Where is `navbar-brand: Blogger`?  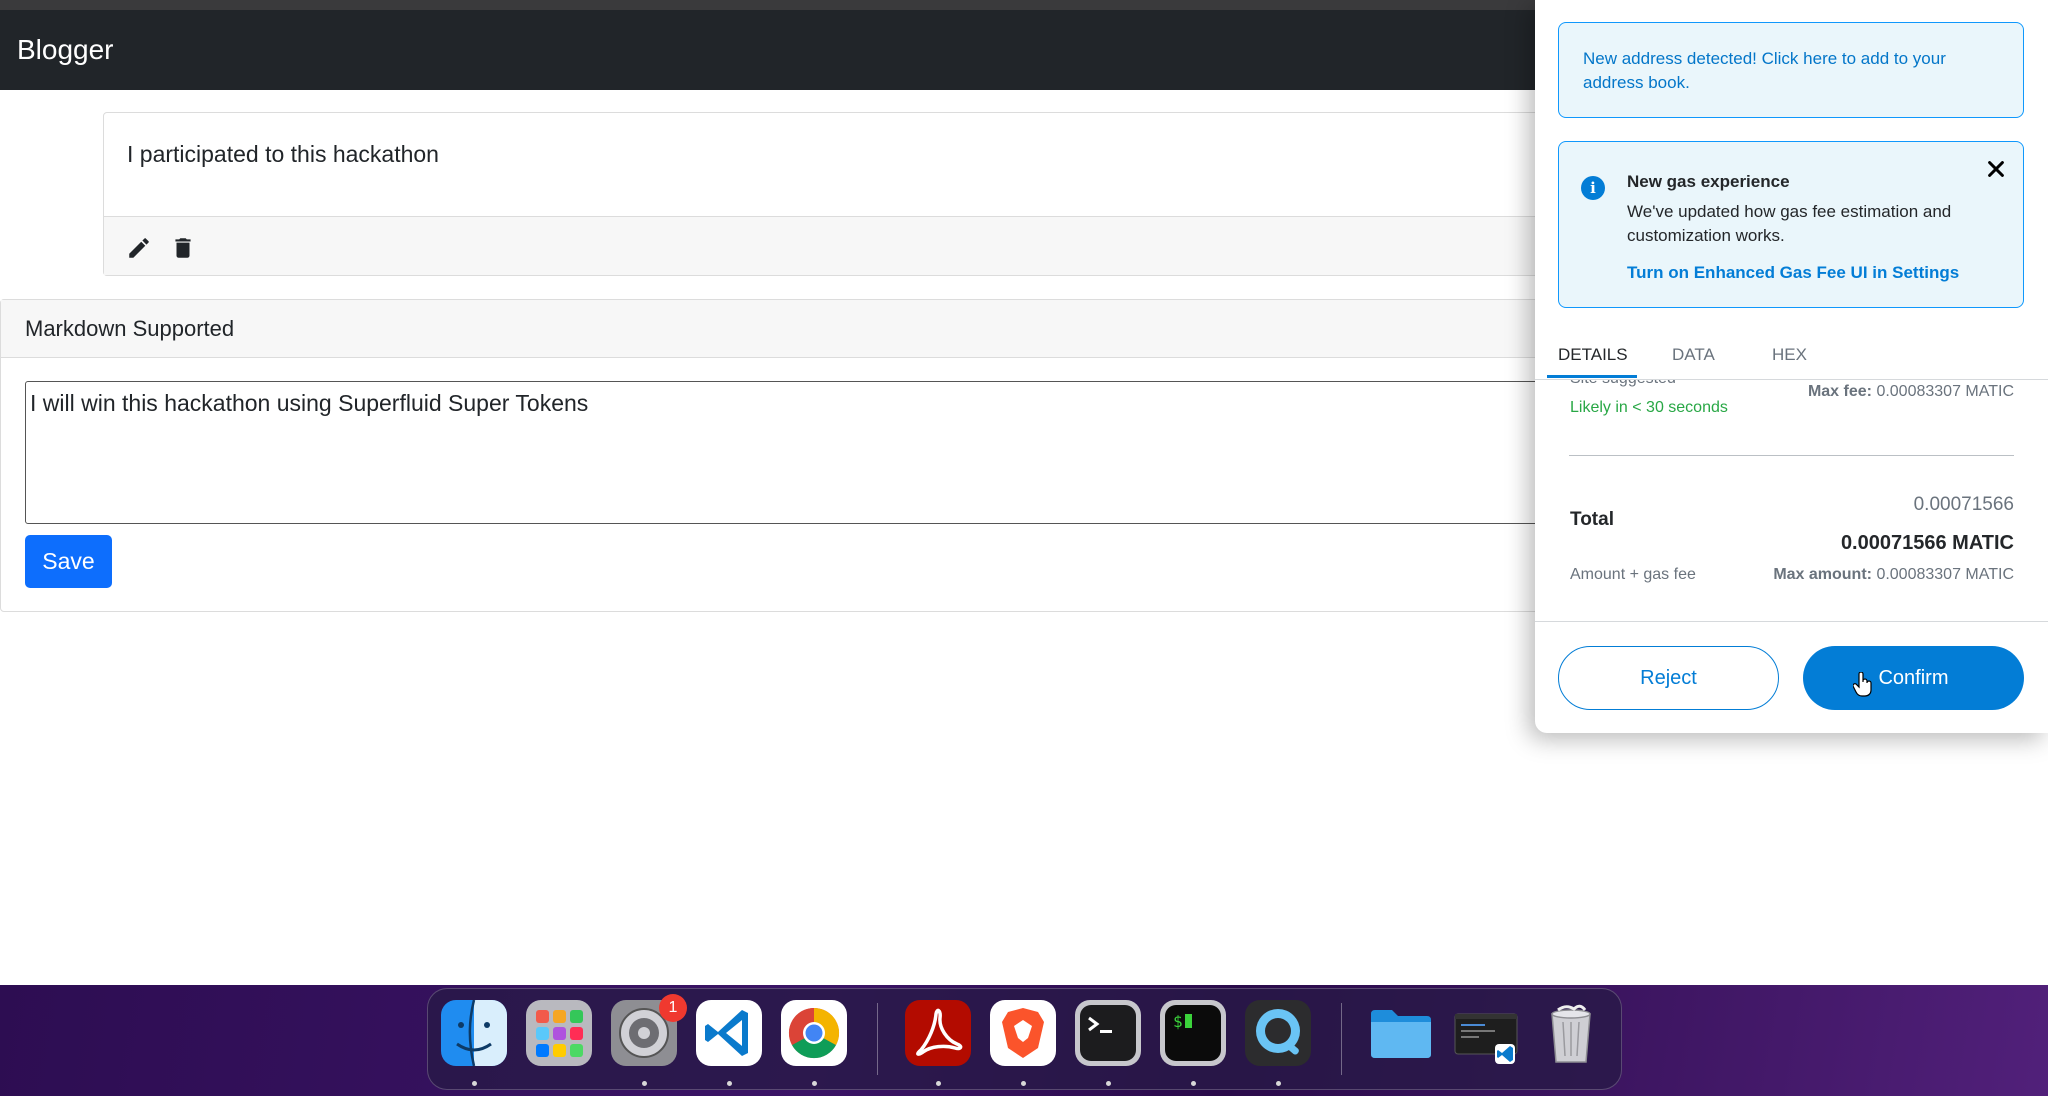 navbar-brand: Blogger is located at coordinates (65, 50).